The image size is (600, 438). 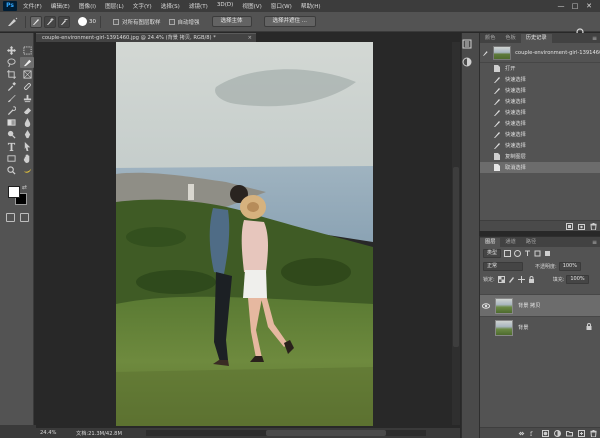 What do you see at coordinates (50, 21) in the screenshot?
I see `add-to-selection-button` at bounding box center [50, 21].